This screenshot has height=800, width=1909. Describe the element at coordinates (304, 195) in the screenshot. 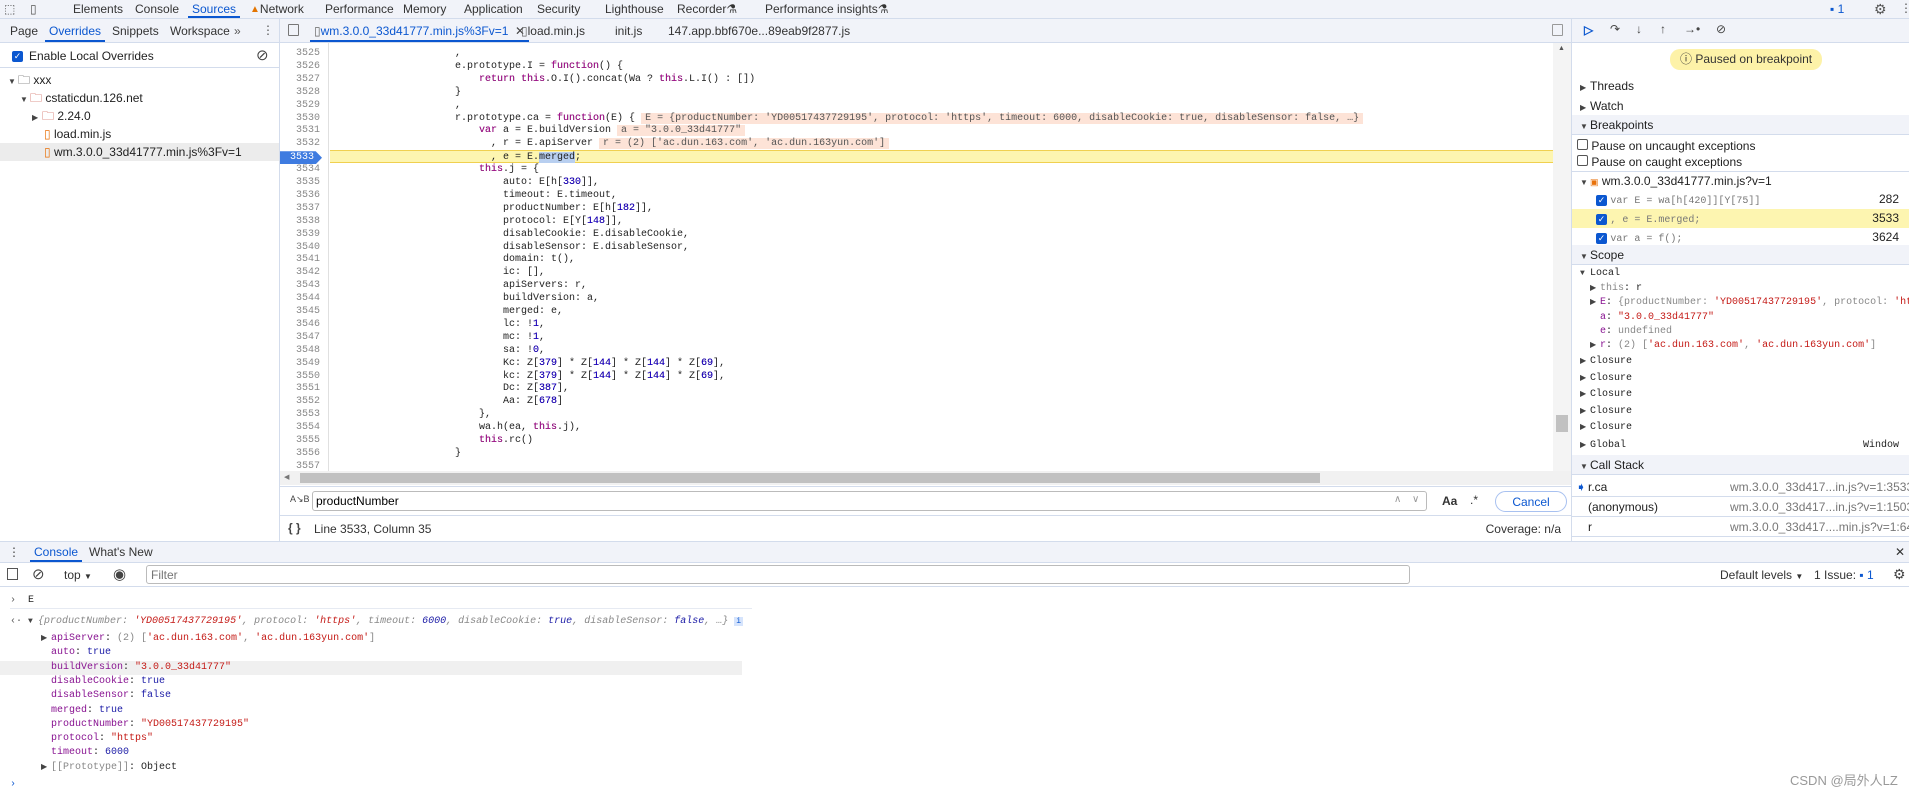

I see `line-number: 3536` at that location.